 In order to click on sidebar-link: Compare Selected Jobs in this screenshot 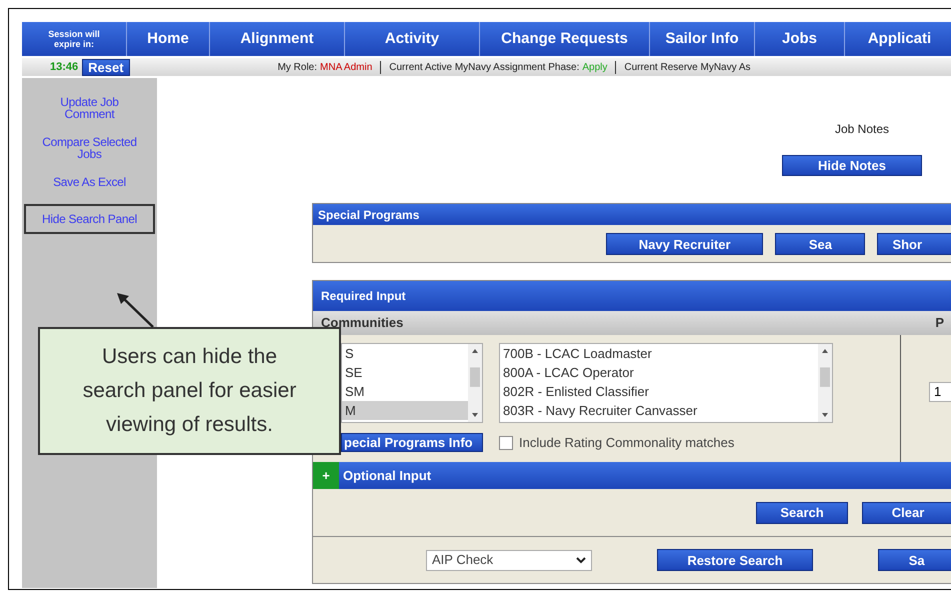, I will do `click(89, 148)`.